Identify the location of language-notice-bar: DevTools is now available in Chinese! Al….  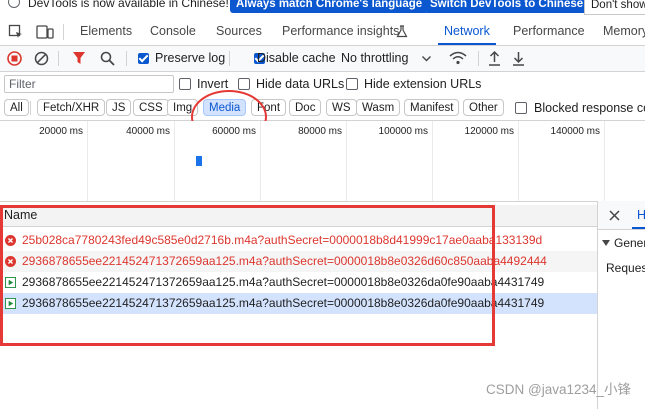
(322, 7).